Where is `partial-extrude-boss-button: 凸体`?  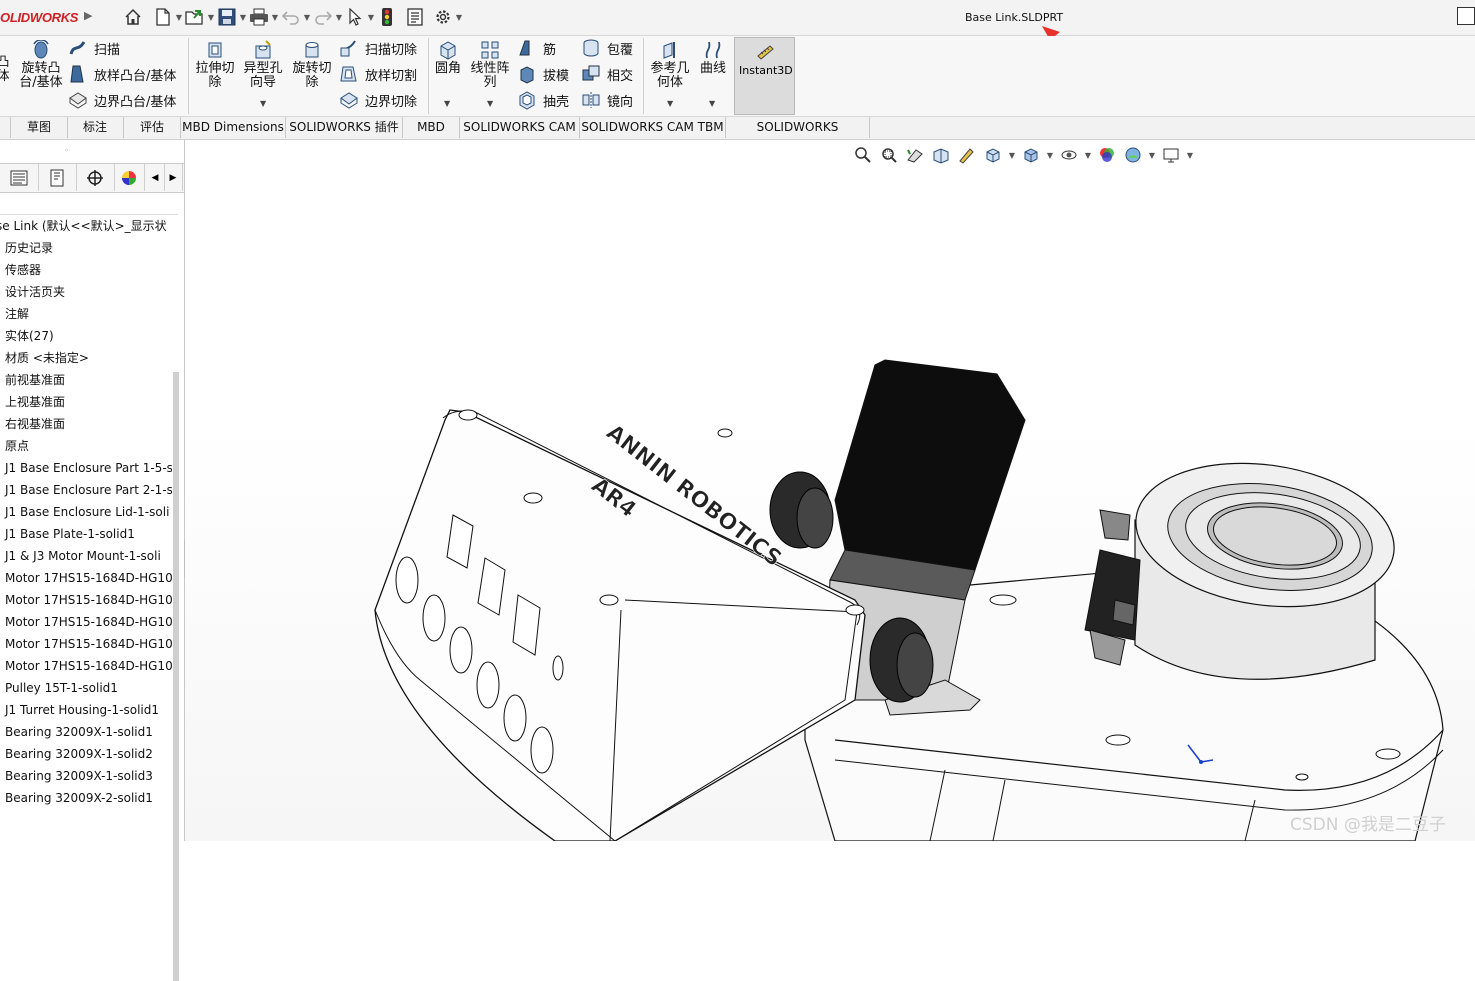
partial-extrude-boss-button: 凸体 is located at coordinates (5, 70).